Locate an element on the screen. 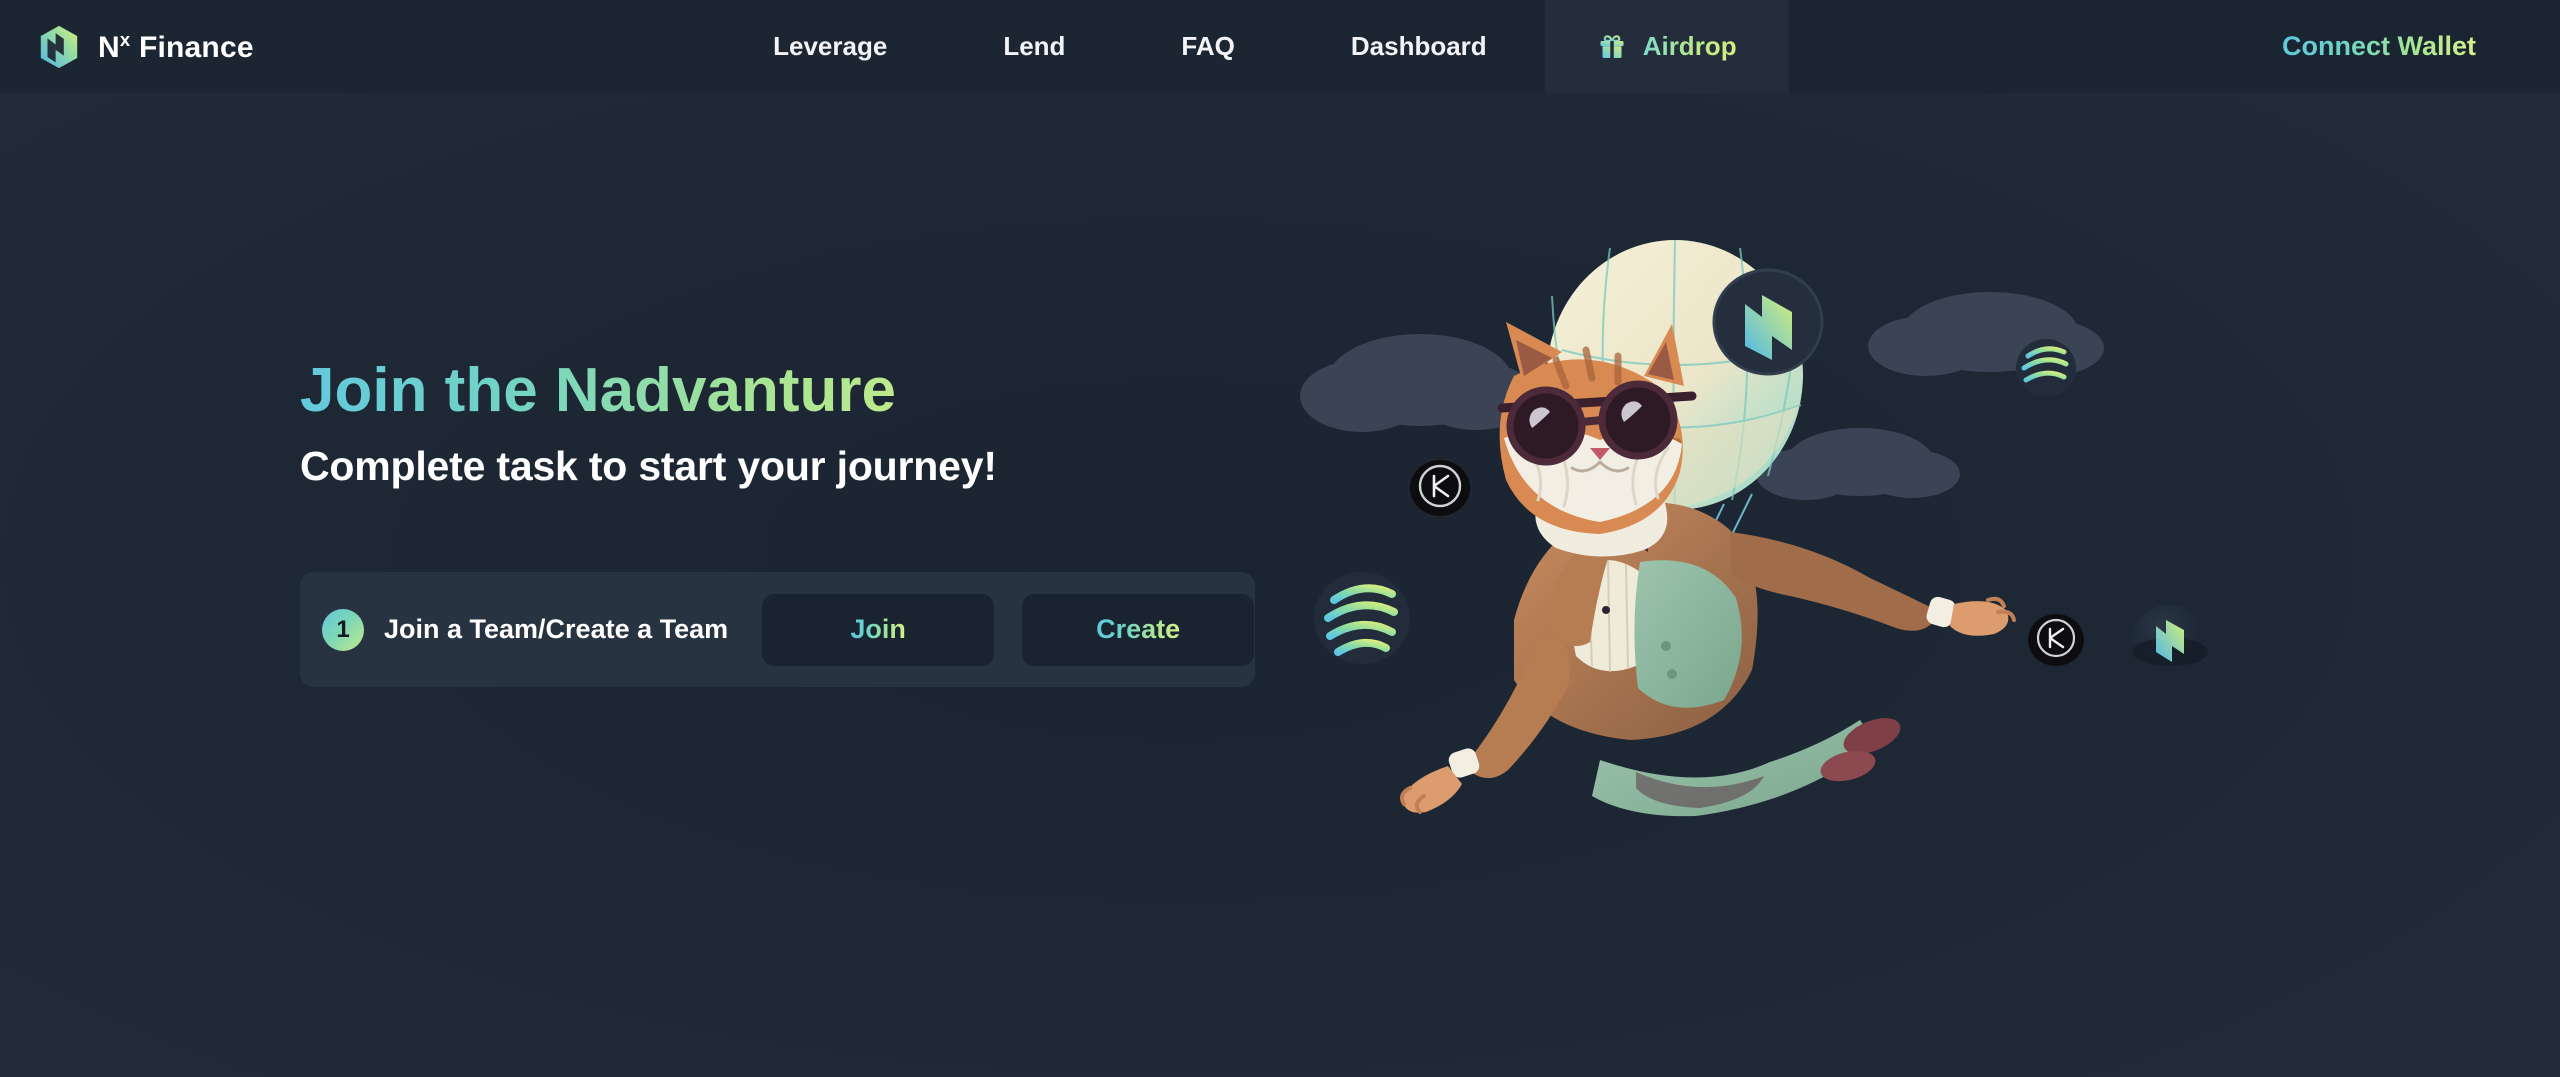 The image size is (2560, 1077). nav-item-label: Dashboard is located at coordinates (1418, 46).